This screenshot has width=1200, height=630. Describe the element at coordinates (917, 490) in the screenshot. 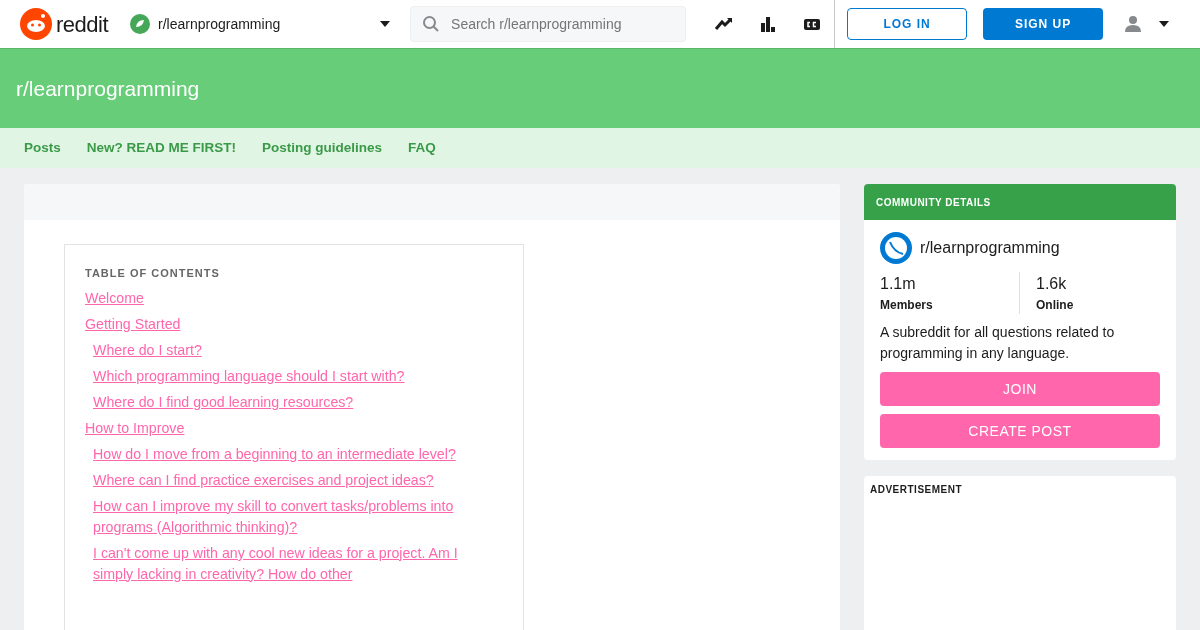

I see `ad-label: ADVERTISEMENT` at that location.